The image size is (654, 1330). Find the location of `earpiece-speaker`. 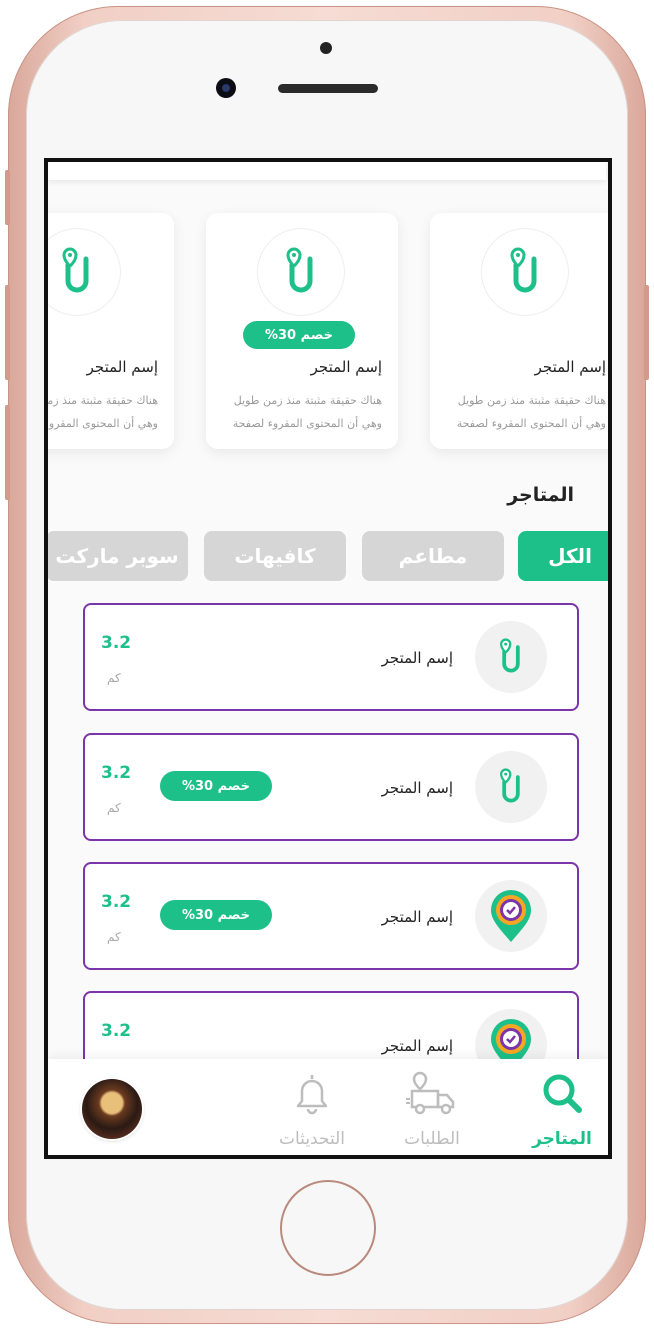

earpiece-speaker is located at coordinates (328, 88).